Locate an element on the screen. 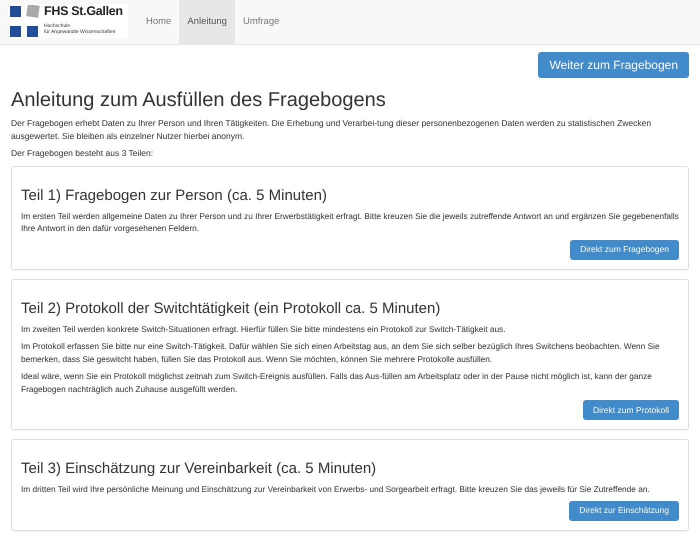 The width and height of the screenshot is (700, 537). part-button: Direkt zur Einschätzung is located at coordinates (624, 510).